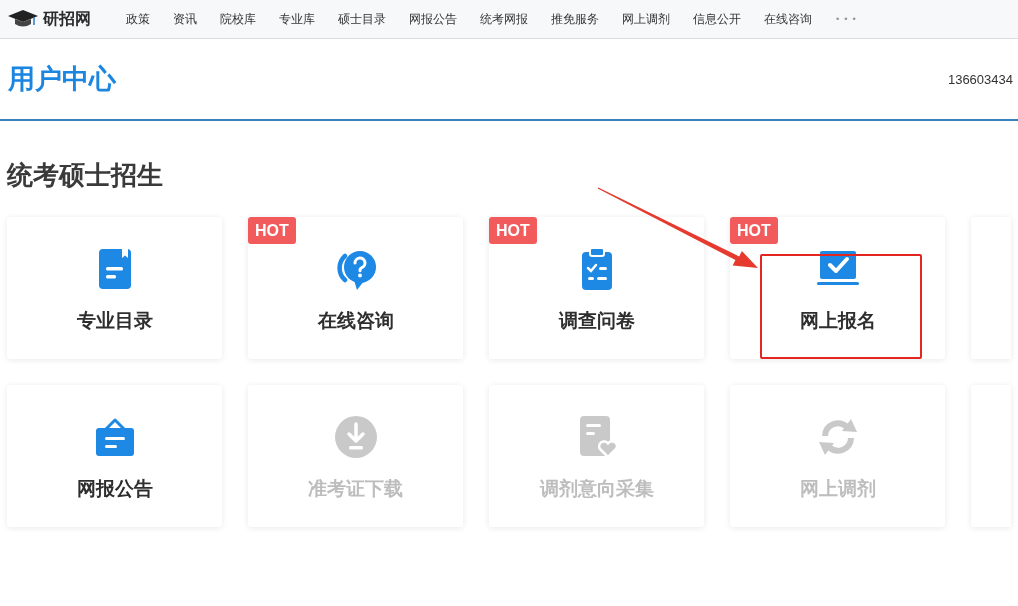  I want to click on download-icon, so click(355, 436).